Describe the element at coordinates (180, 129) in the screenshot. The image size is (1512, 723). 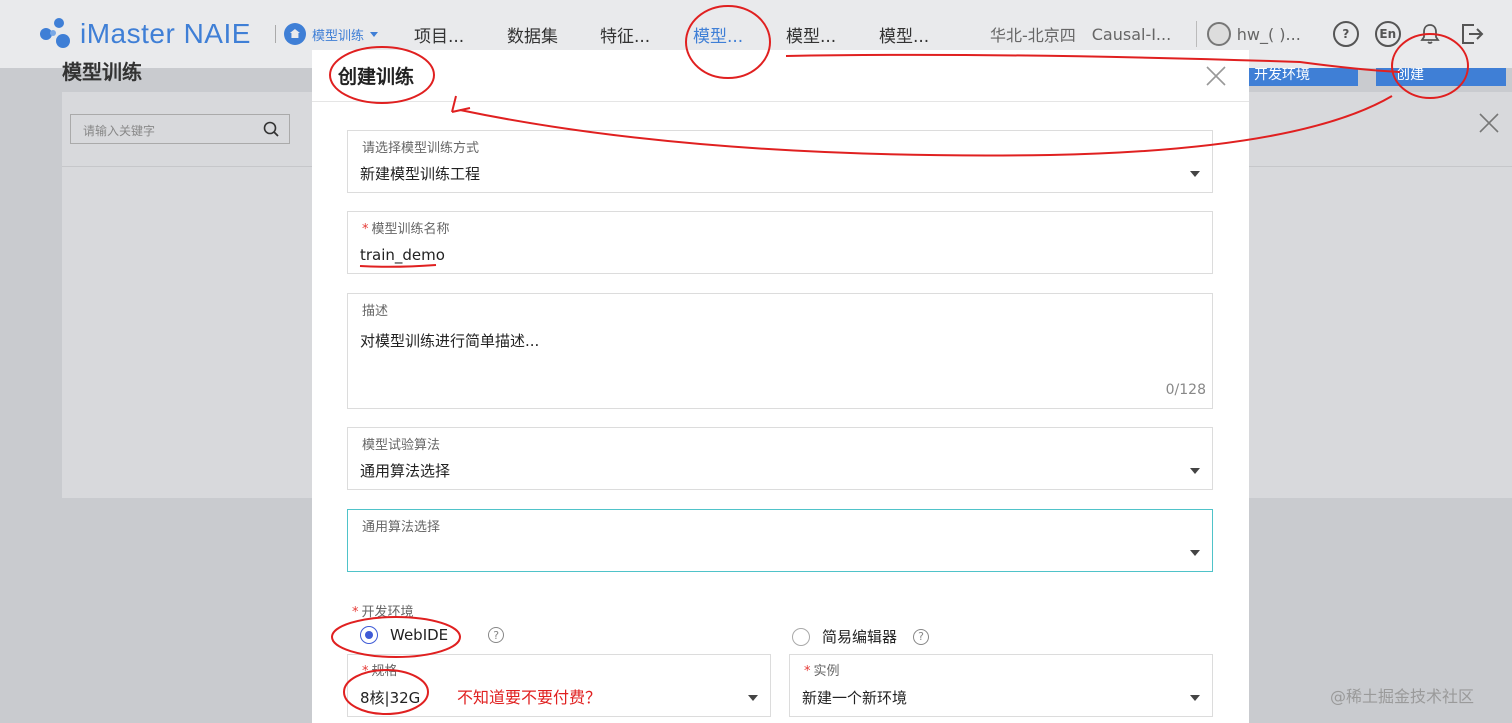
I see `search-input: 请输入关键字` at that location.